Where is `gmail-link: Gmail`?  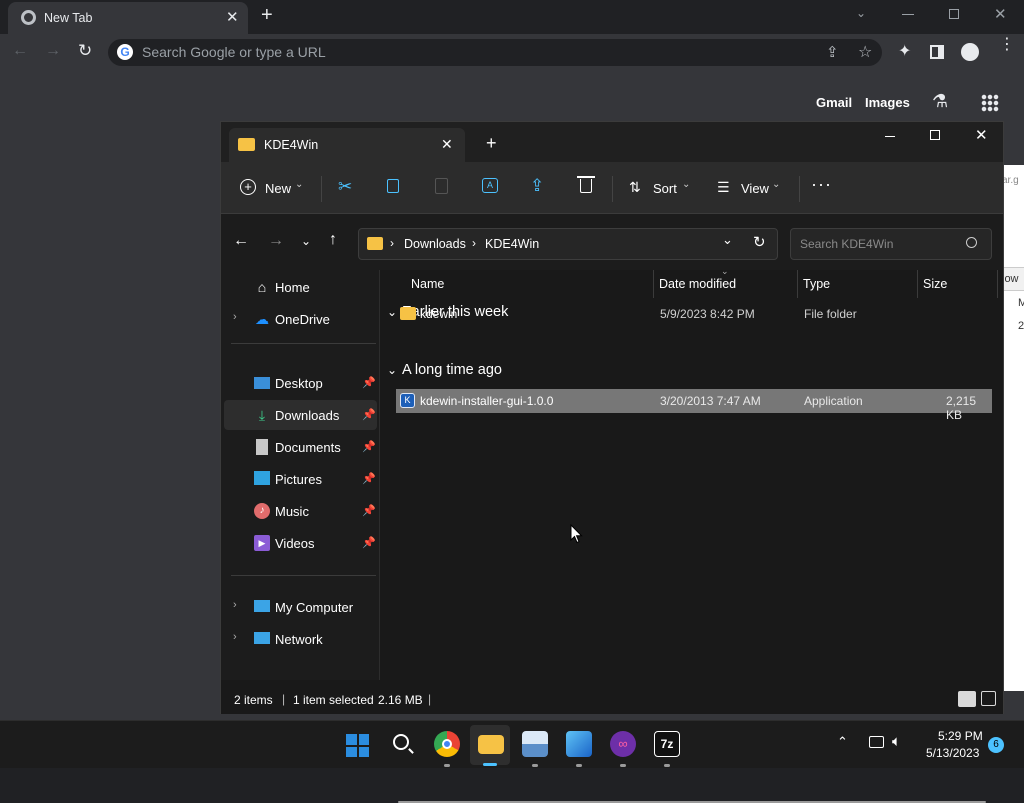 gmail-link: Gmail is located at coordinates (834, 102).